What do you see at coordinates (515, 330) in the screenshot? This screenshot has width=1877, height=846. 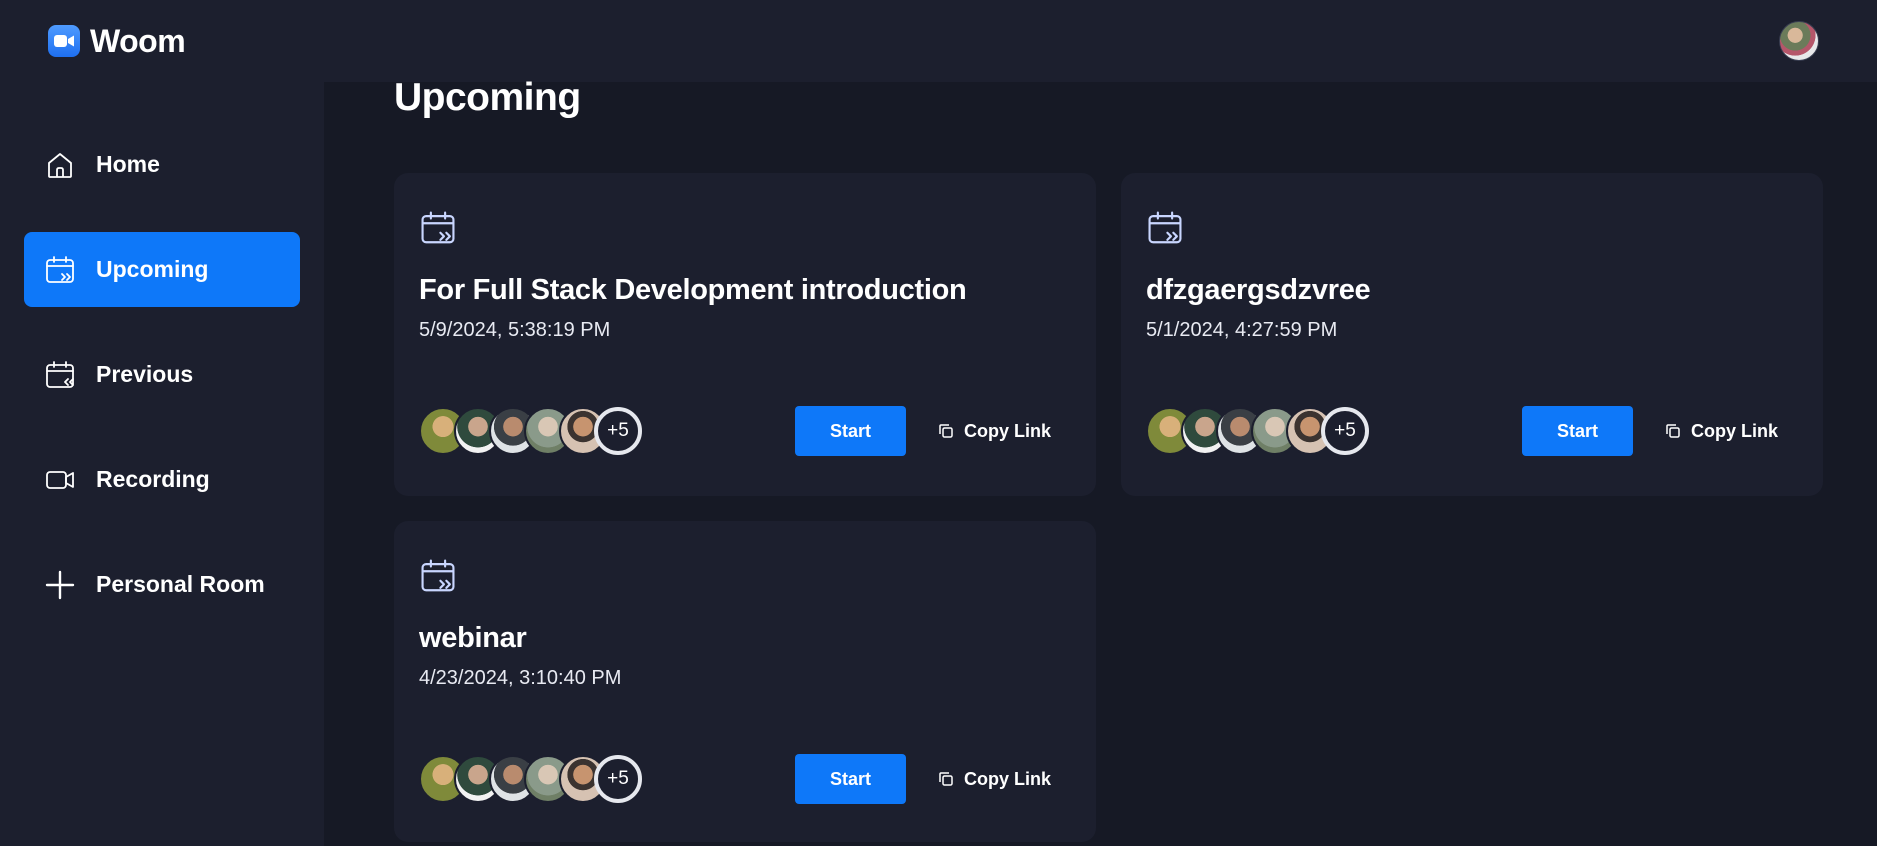 I see `meeting-date: 5/9/2024, 5:38:19 PM` at bounding box center [515, 330].